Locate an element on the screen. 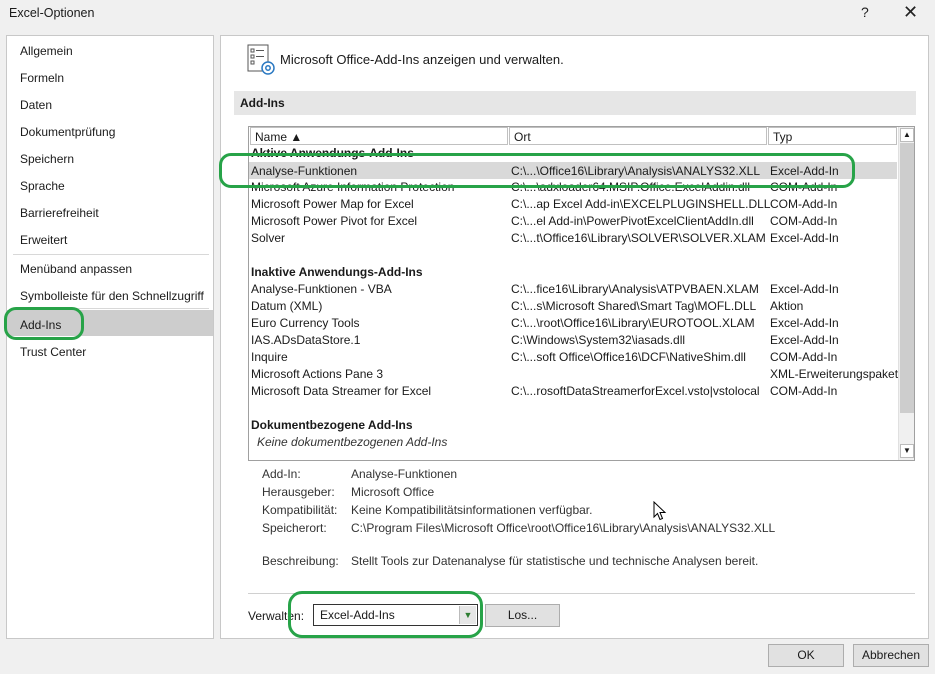  scroll-thumb is located at coordinates (907, 278).